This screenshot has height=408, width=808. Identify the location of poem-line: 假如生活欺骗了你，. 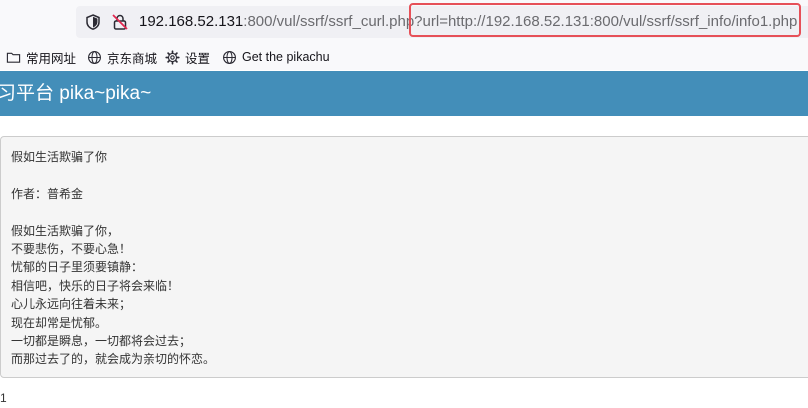
(65, 230).